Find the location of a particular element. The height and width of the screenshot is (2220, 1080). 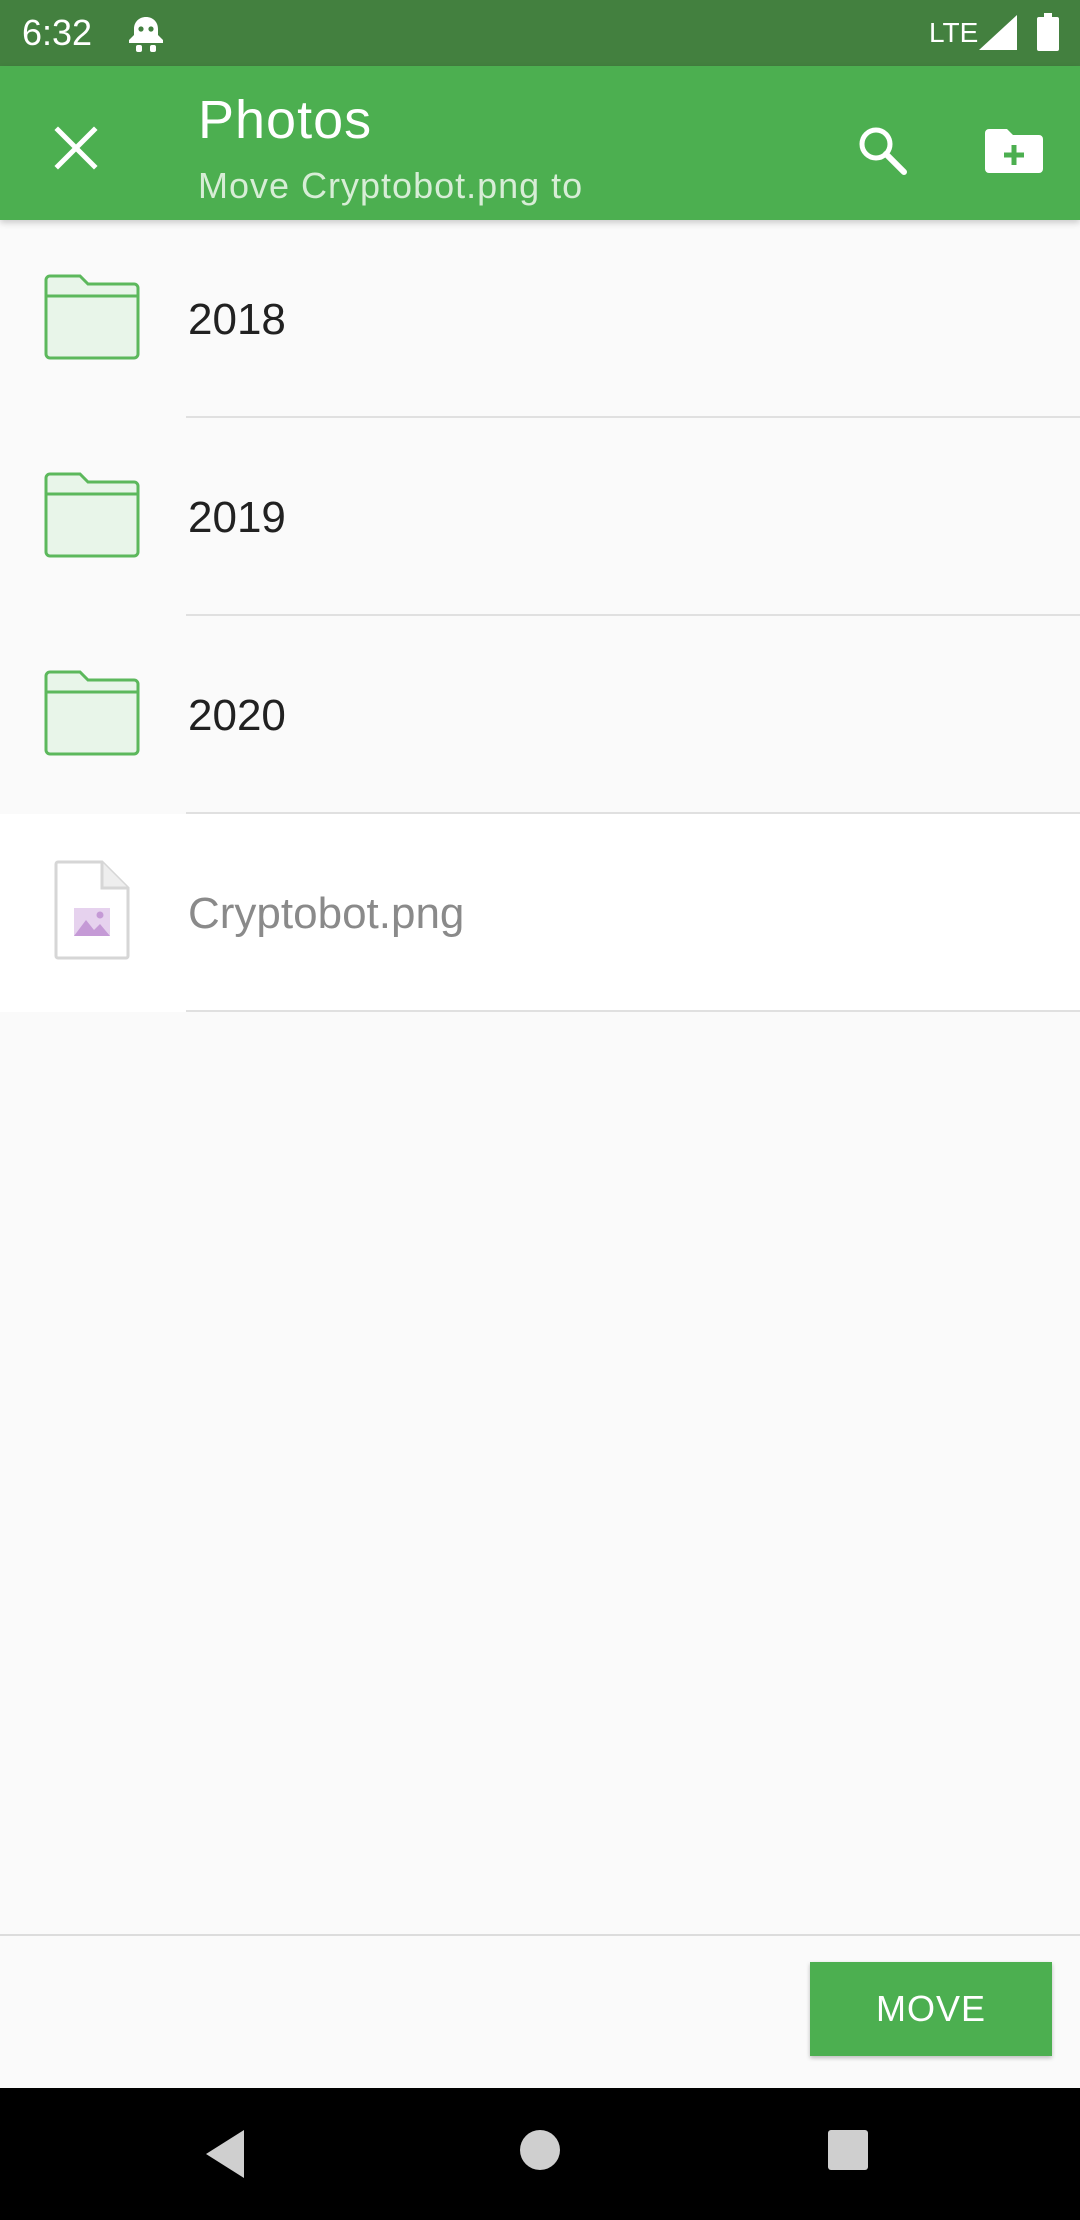

page-subtitle: Move Cryptobot.png to is located at coordinates (391, 185).